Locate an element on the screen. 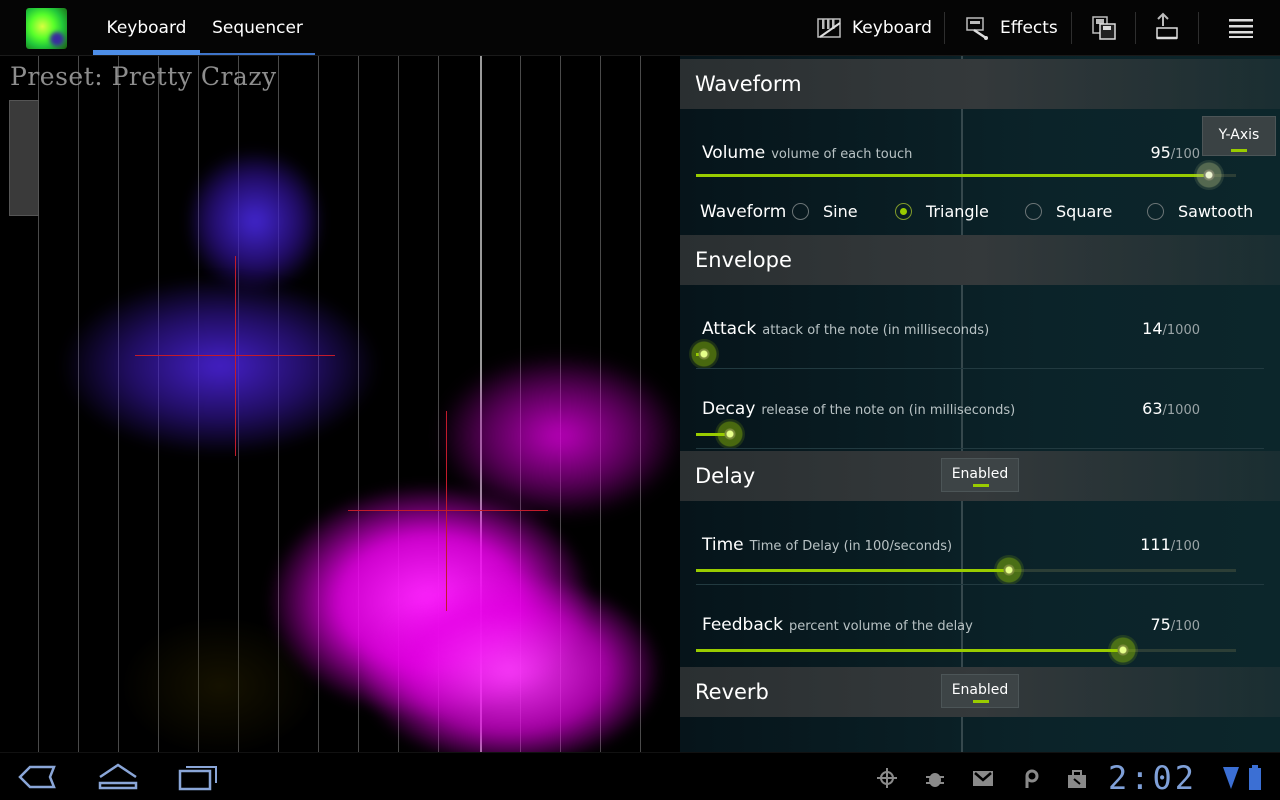 Image resolution: width=1280 pixels, height=800 pixels. app-logo-icon is located at coordinates (46, 28).